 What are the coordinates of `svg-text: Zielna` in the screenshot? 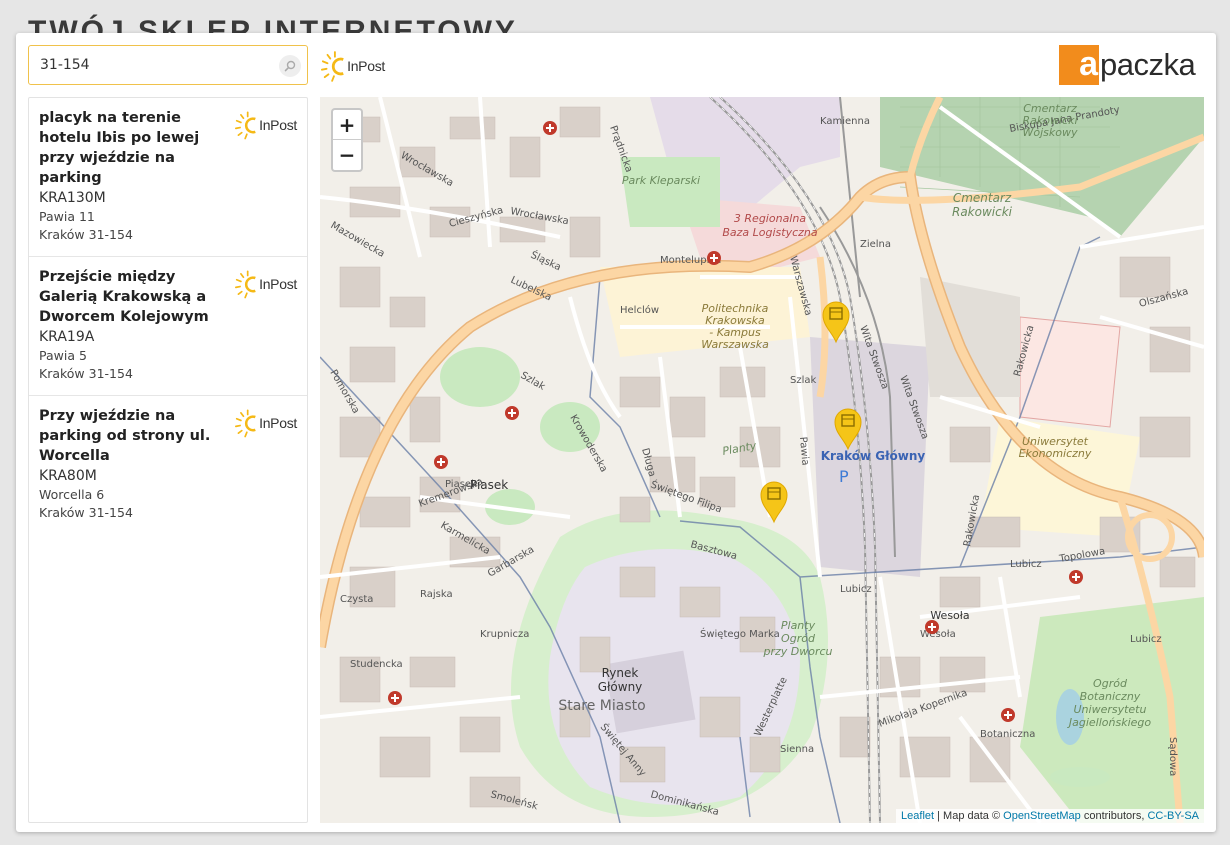 It's located at (875, 244).